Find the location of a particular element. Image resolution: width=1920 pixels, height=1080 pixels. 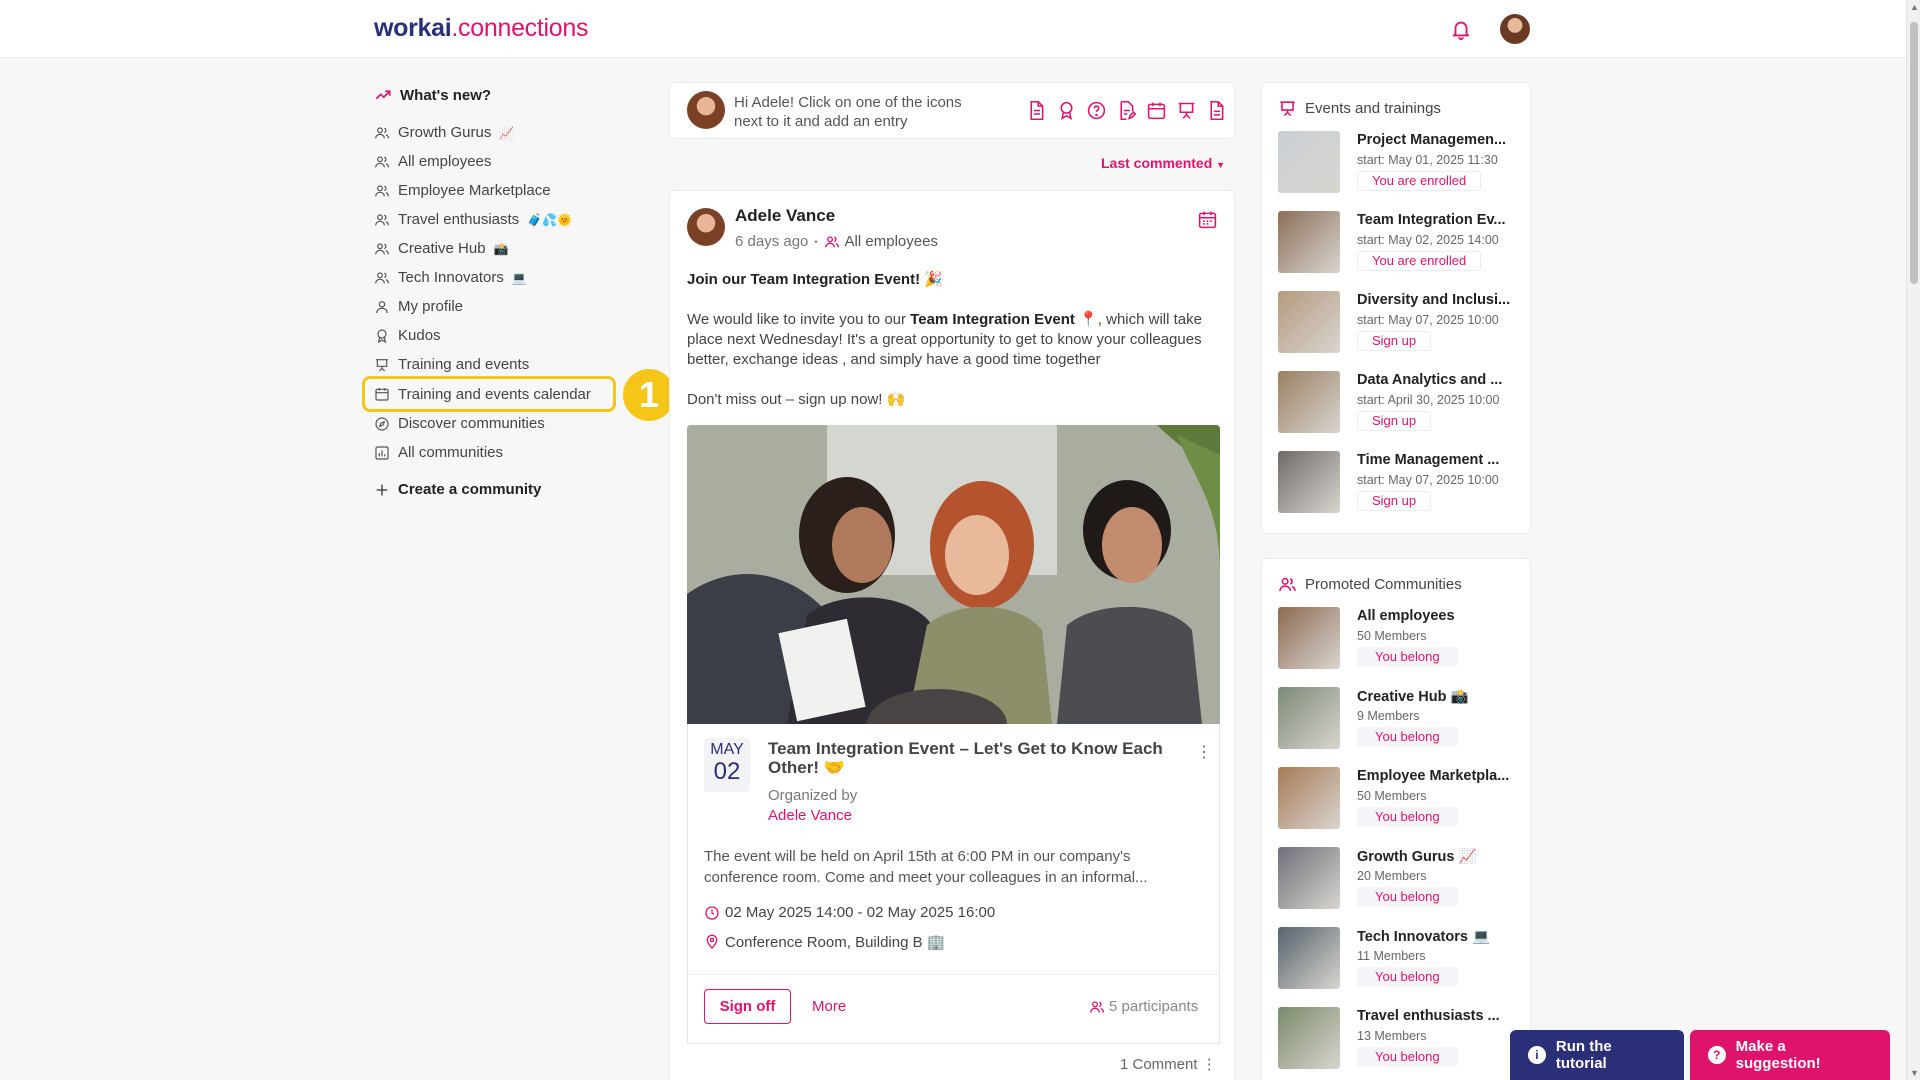

sidebar-item-employee-marketplace: Employee Marketplace is located at coordinates (497, 190).